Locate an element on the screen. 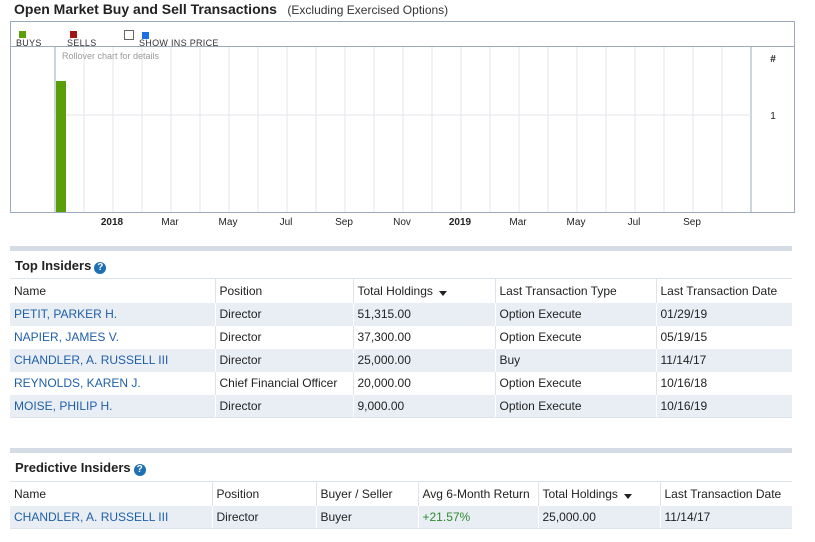 This screenshot has width=815, height=542. insider-name-cell: NAPIER, JAMES V. is located at coordinates (112, 337).